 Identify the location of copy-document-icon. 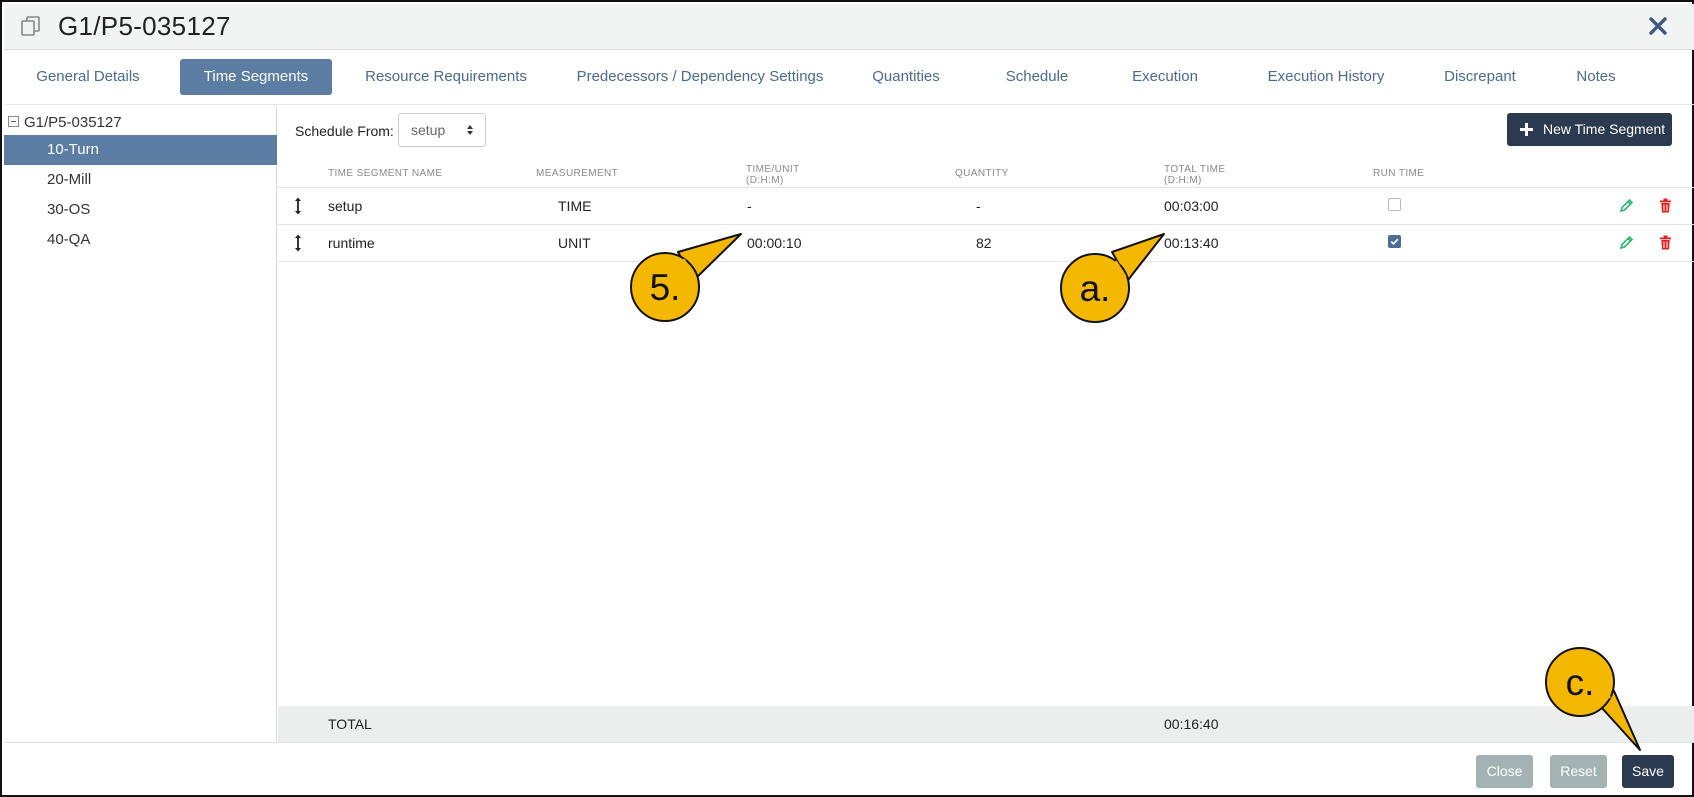
(30, 26).